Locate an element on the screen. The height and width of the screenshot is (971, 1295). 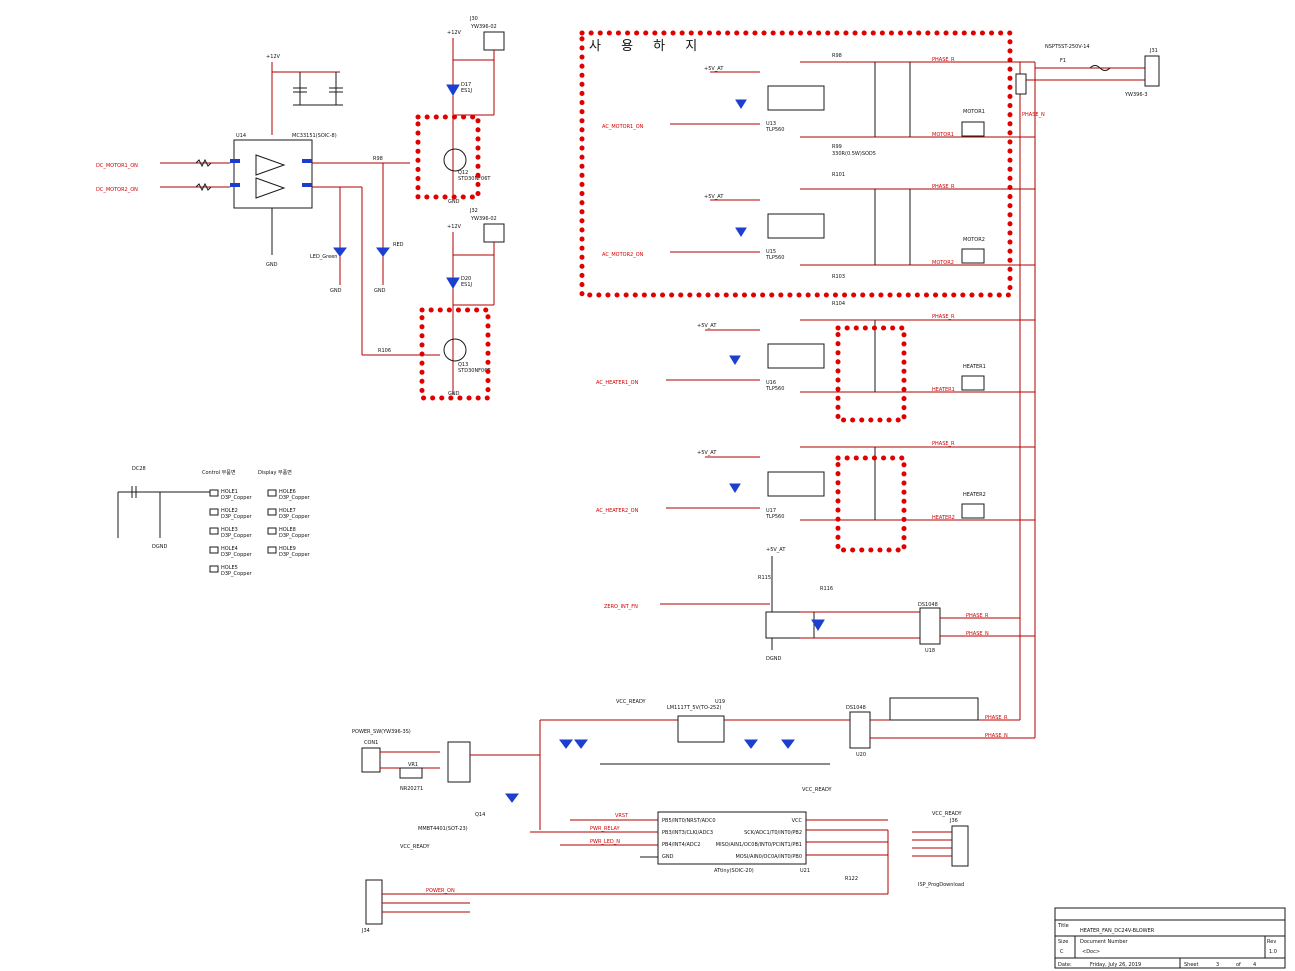
mcu-pin-left: PB3/INT3/CLKI/ADC3 is located at coordinates (687, 833).